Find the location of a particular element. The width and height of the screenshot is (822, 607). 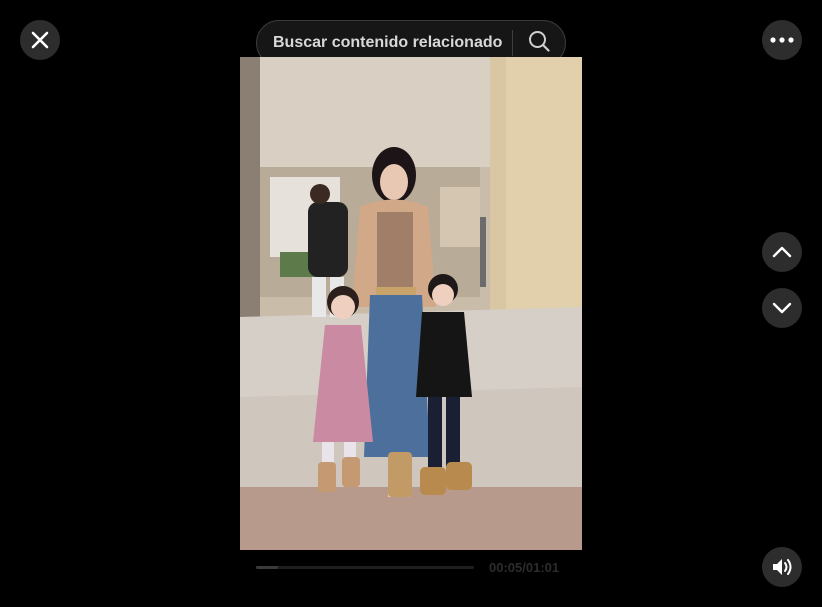

next-video-button is located at coordinates (782, 308).